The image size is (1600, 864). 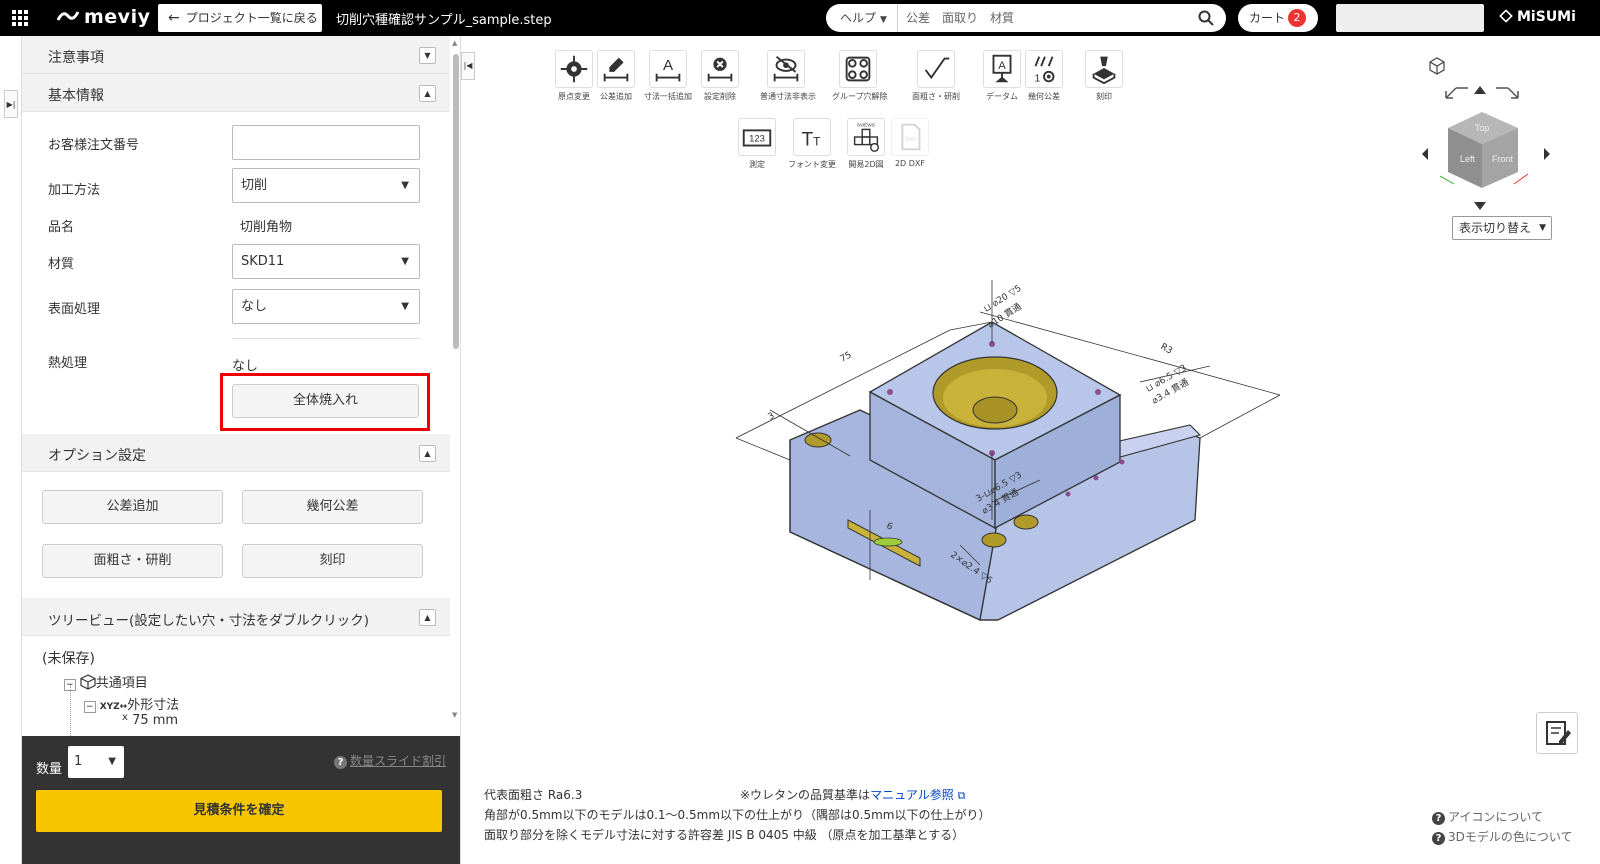 What do you see at coordinates (1425, 154) in the screenshot?
I see `rotate-left-arrow-icon` at bounding box center [1425, 154].